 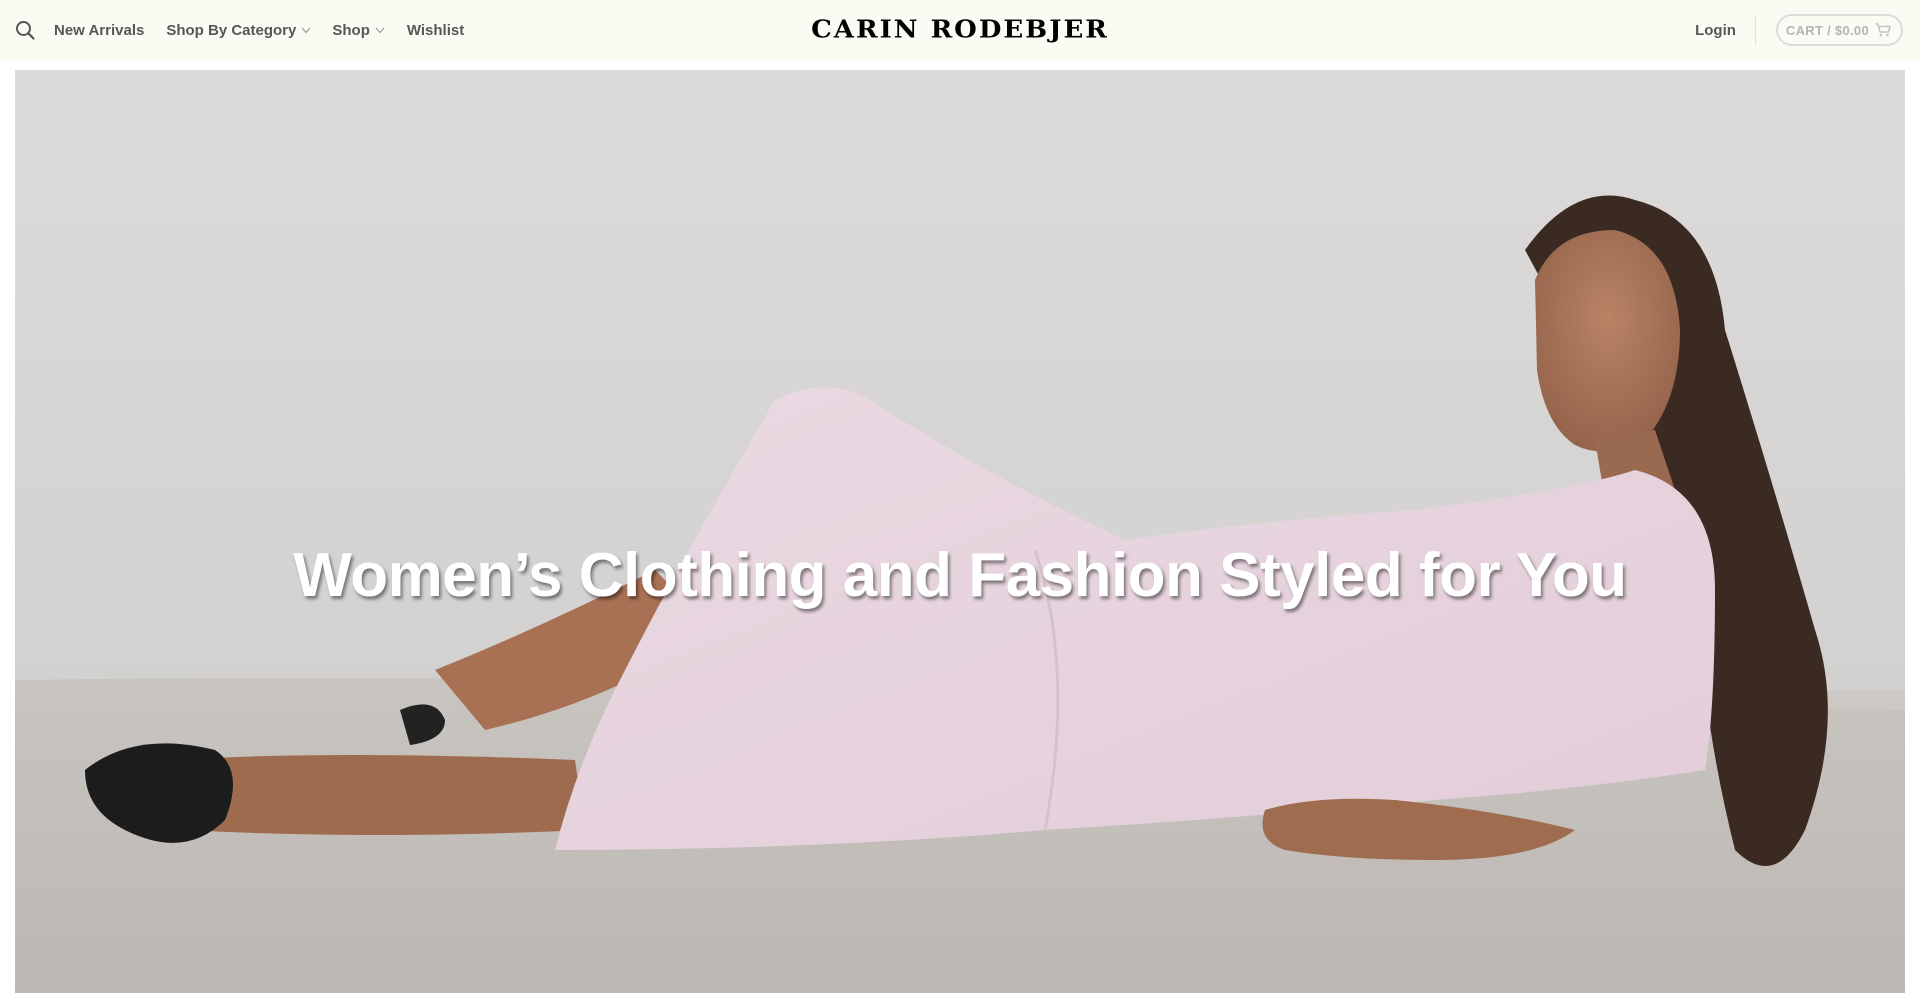 I want to click on header-divider, so click(x=1755, y=30).